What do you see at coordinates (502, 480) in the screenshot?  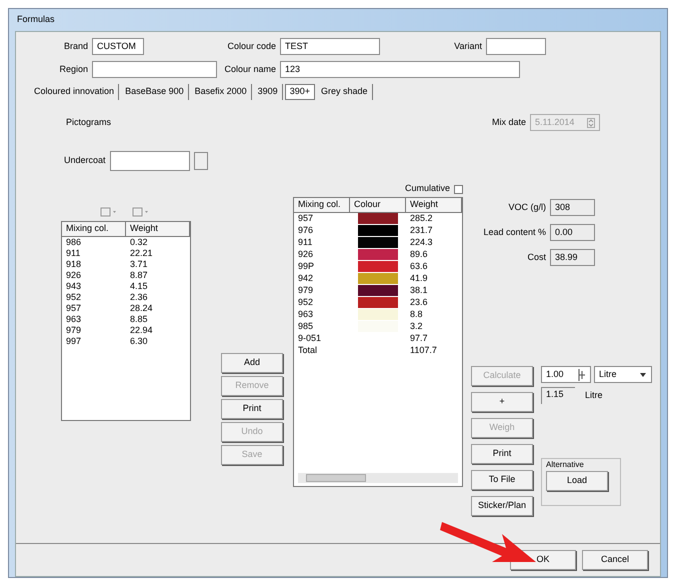 I see `dialog-button: To File` at bounding box center [502, 480].